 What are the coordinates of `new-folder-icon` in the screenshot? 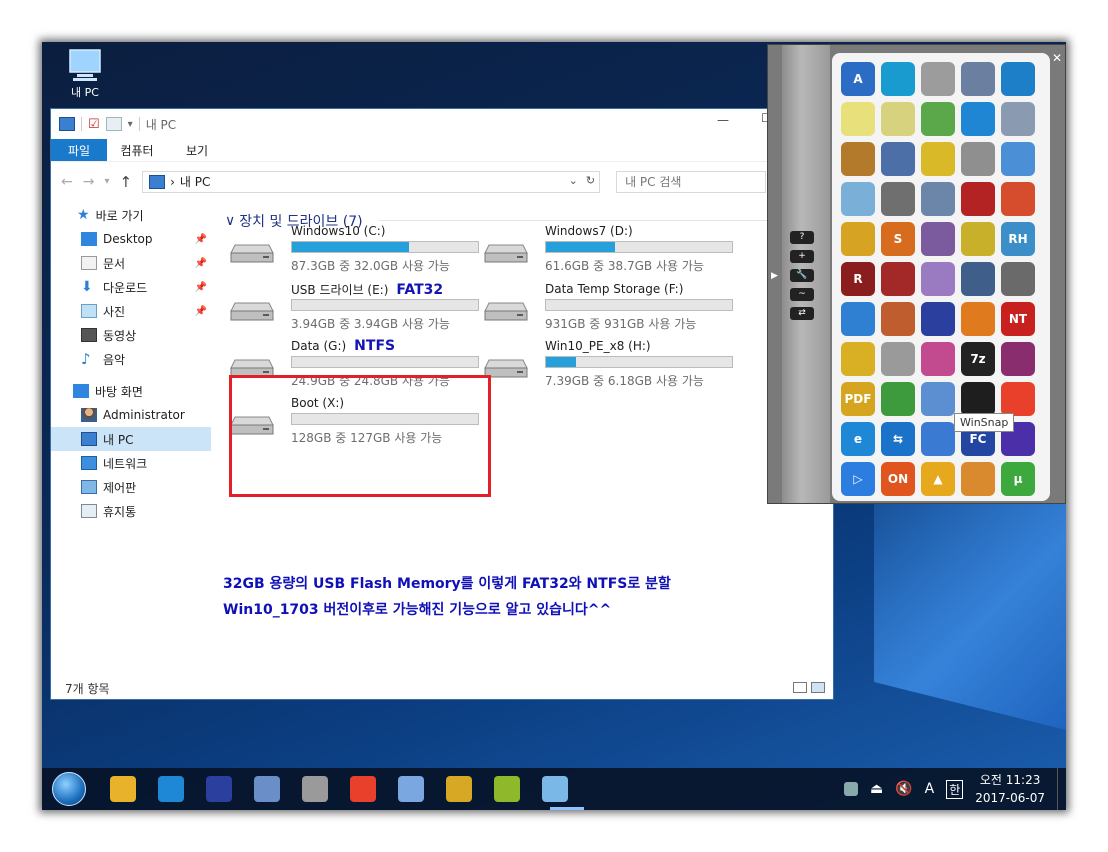 It's located at (113, 124).